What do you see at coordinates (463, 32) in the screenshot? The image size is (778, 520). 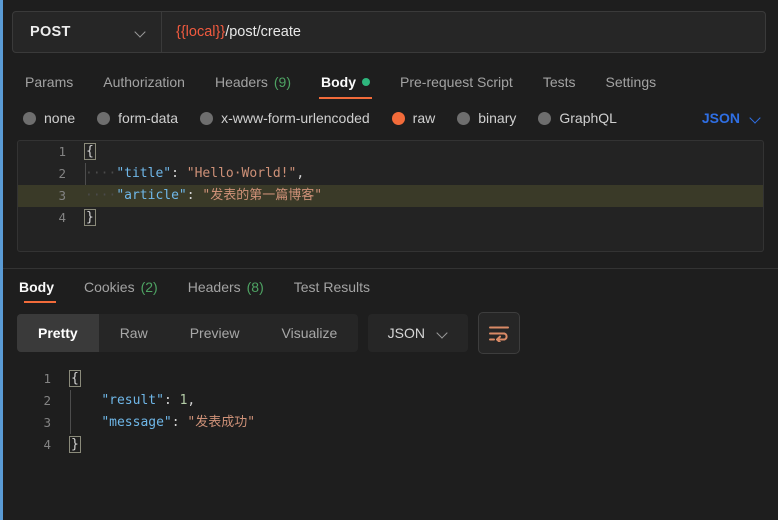 I see `url-input: {{local}}/post/create` at bounding box center [463, 32].